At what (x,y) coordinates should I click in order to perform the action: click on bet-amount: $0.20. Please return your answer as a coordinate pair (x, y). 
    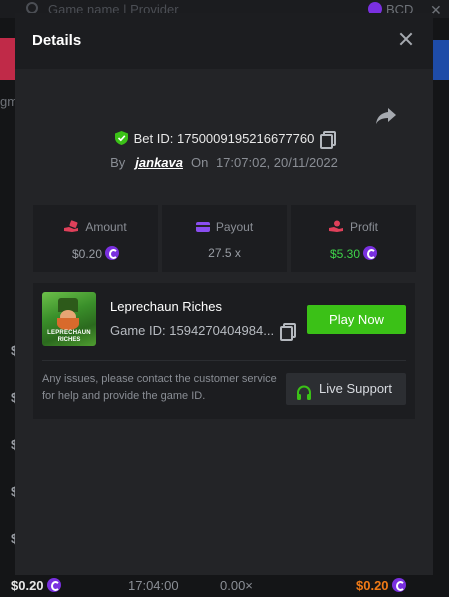
    Looking at the image, I should click on (36, 586).